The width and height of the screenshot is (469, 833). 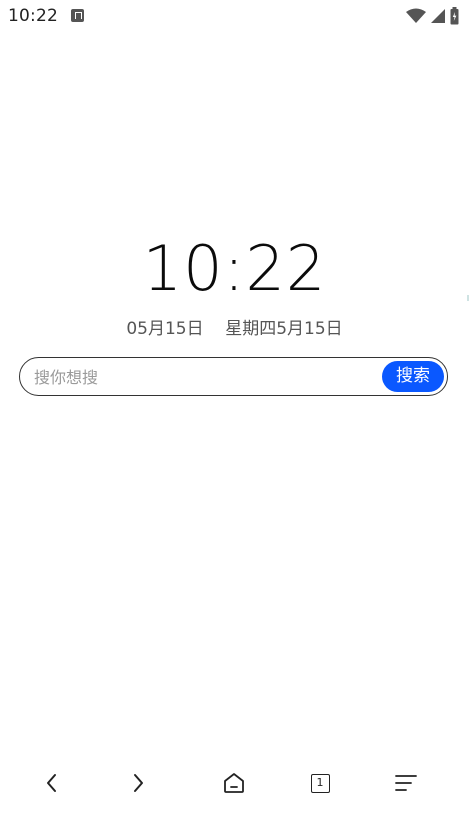 I want to click on status-bar: 10:22, so click(x=234, y=17).